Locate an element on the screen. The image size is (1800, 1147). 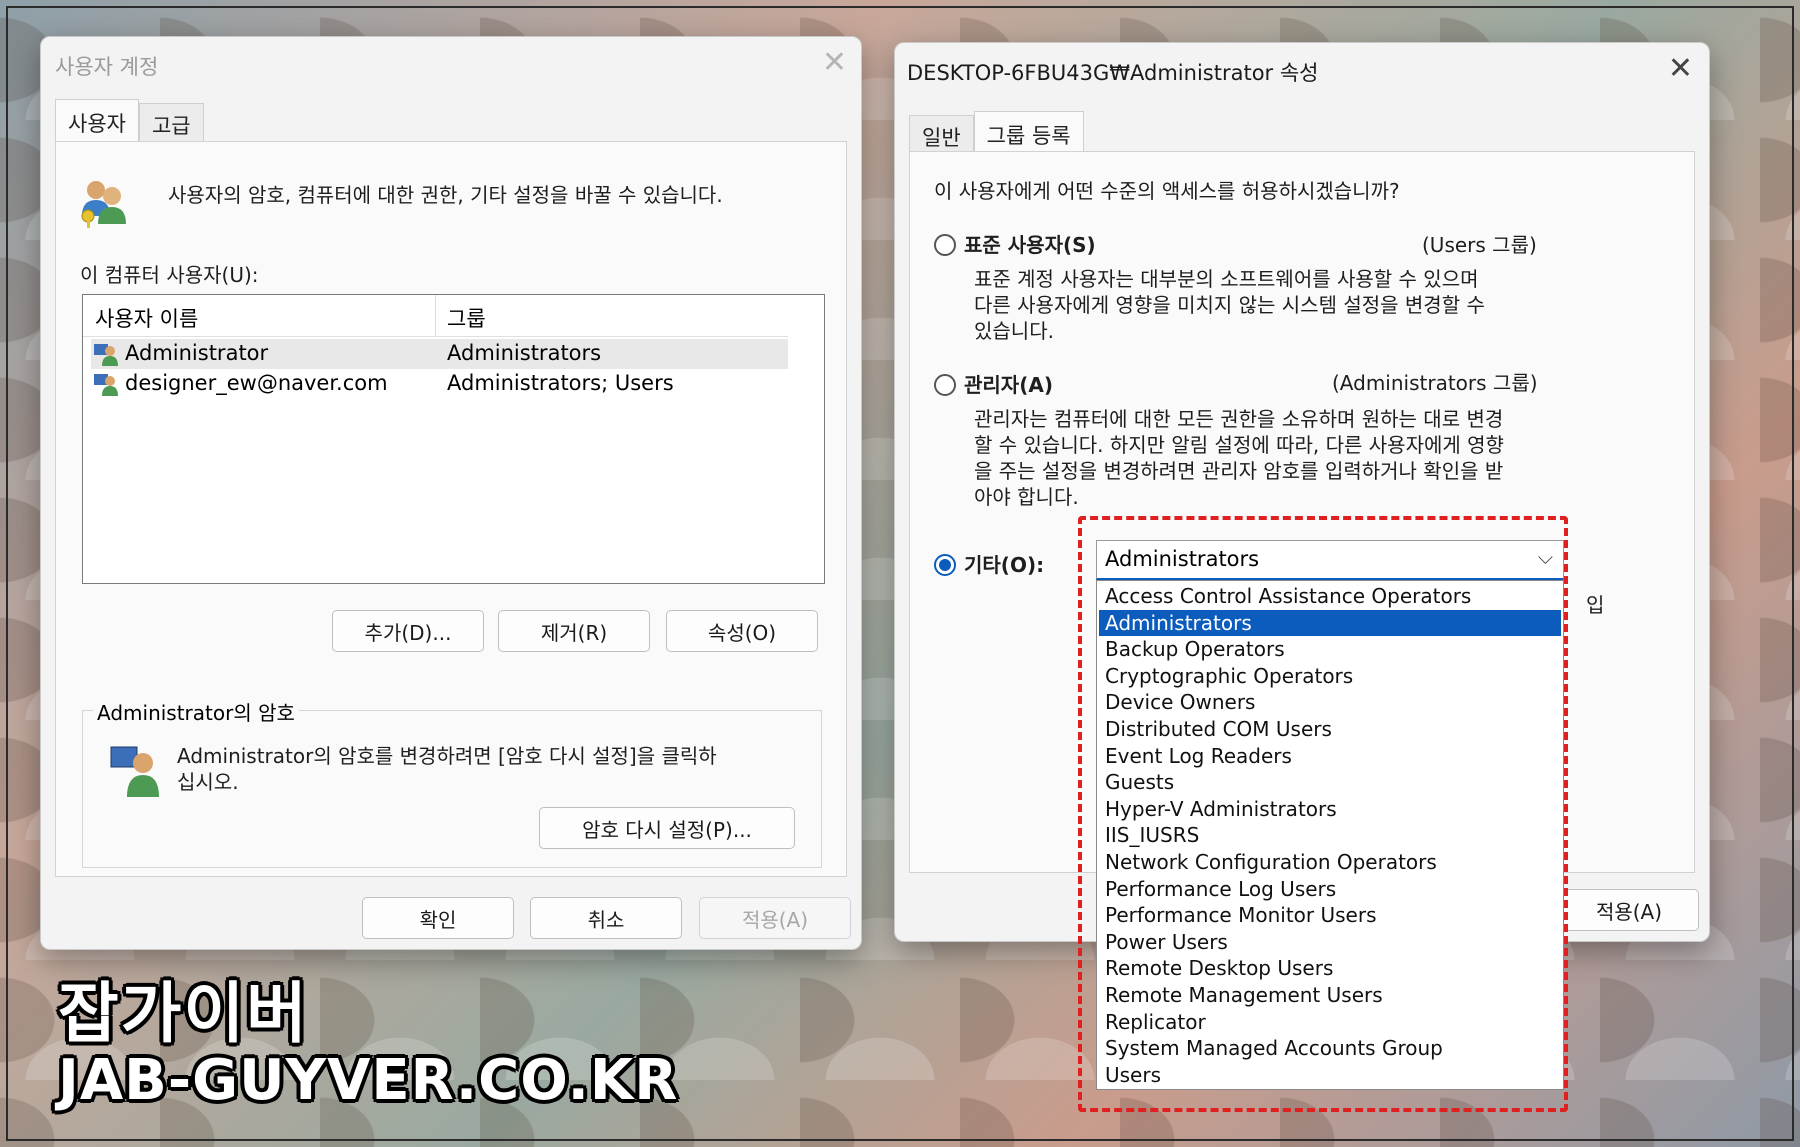
administrator-label: 관리자(A) is located at coordinates (1008, 385).